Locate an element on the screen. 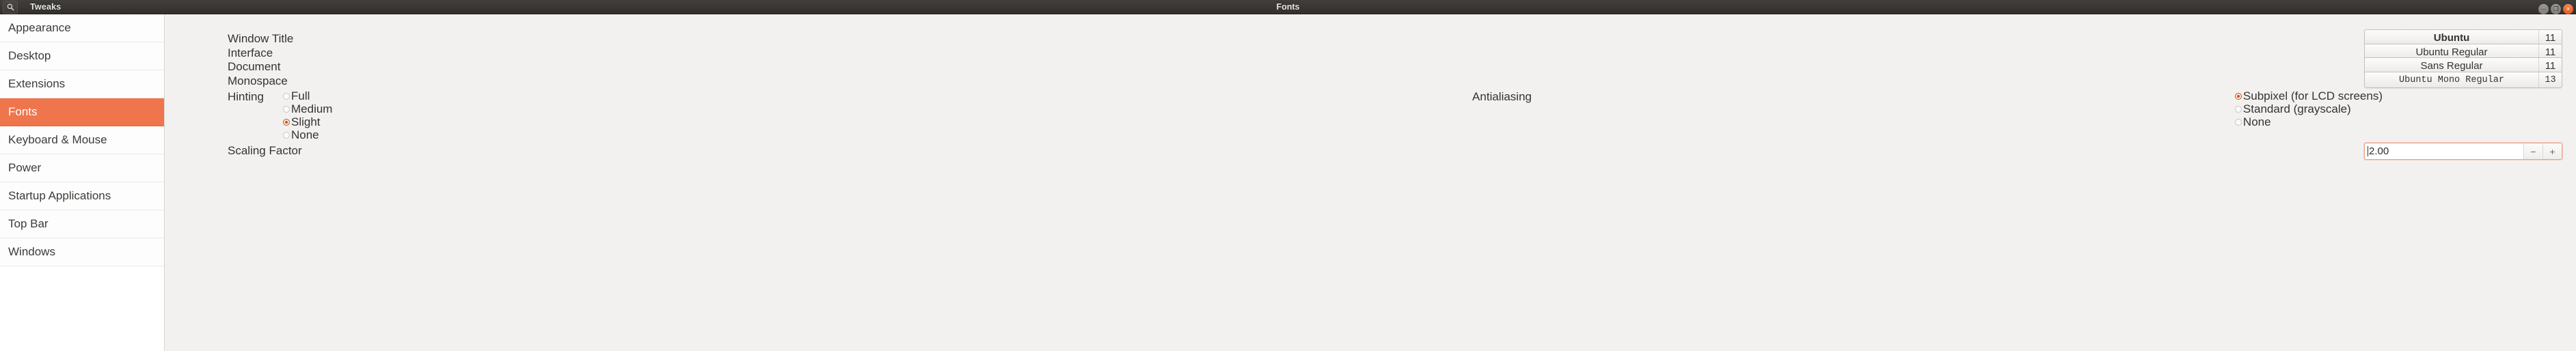 This screenshot has width=2576, height=351. monospace-font-name: Ubuntu Mono Regular is located at coordinates (2452, 79).